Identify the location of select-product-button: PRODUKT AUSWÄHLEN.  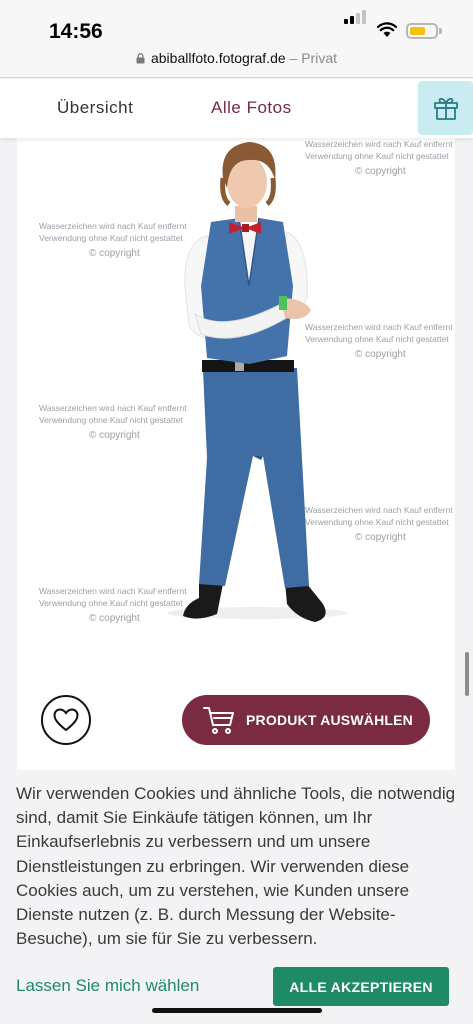
(306, 720).